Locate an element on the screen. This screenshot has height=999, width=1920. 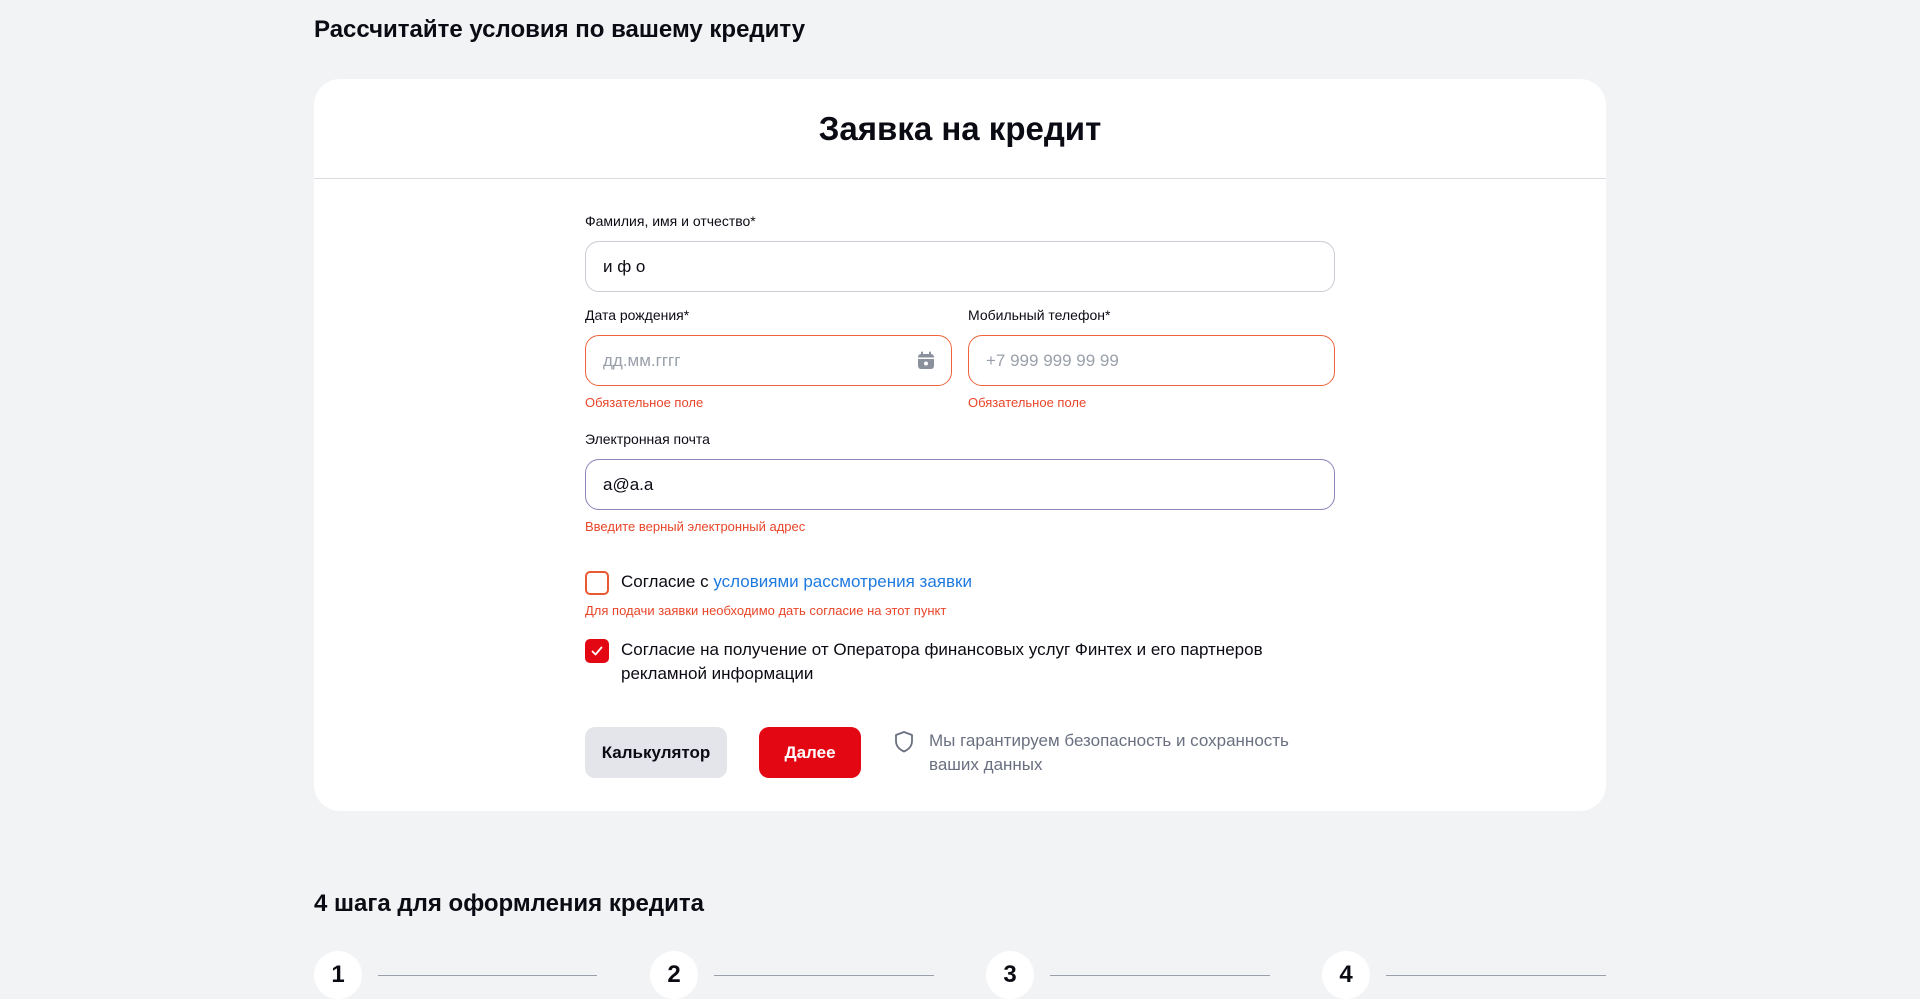
step-1-number: 1 is located at coordinates (338, 975).